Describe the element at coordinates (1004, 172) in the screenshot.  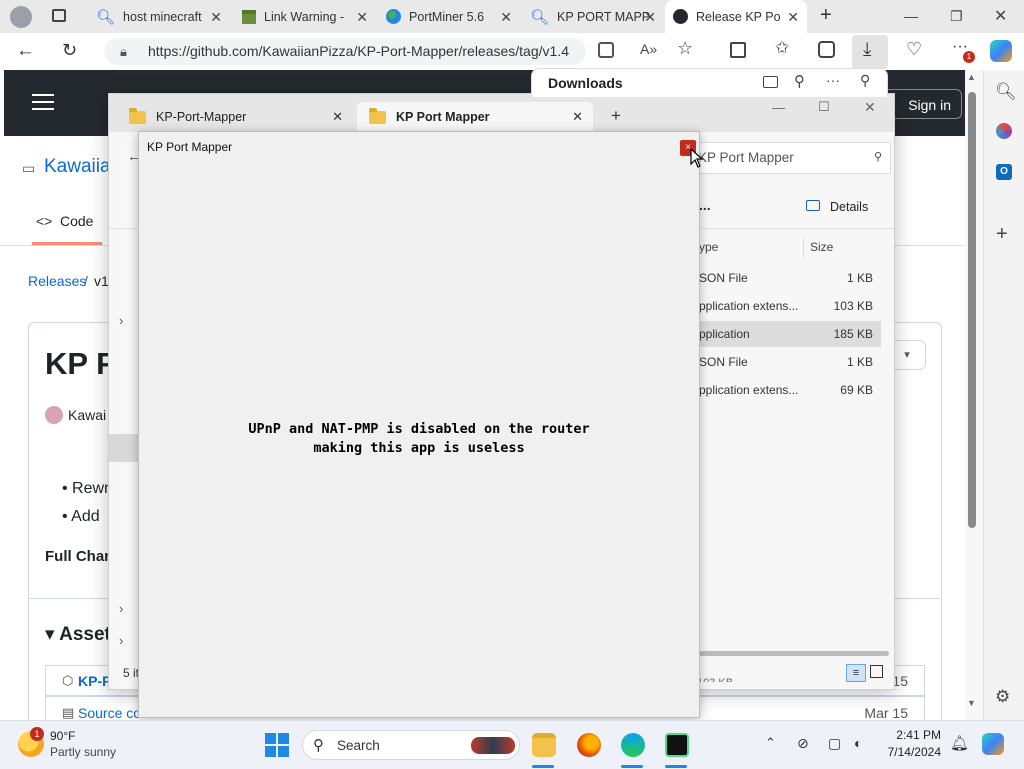
I see `outlook-icon: O` at that location.